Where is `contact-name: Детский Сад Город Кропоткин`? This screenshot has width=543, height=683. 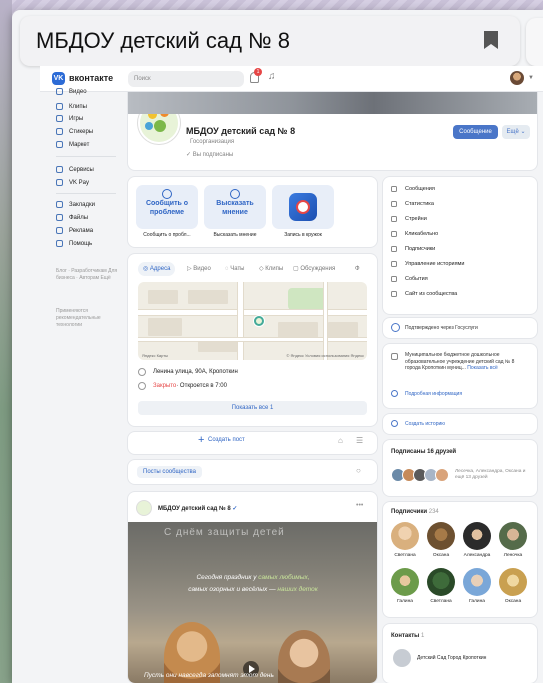 contact-name: Детский Сад Город Кропоткин is located at coordinates (451, 658).